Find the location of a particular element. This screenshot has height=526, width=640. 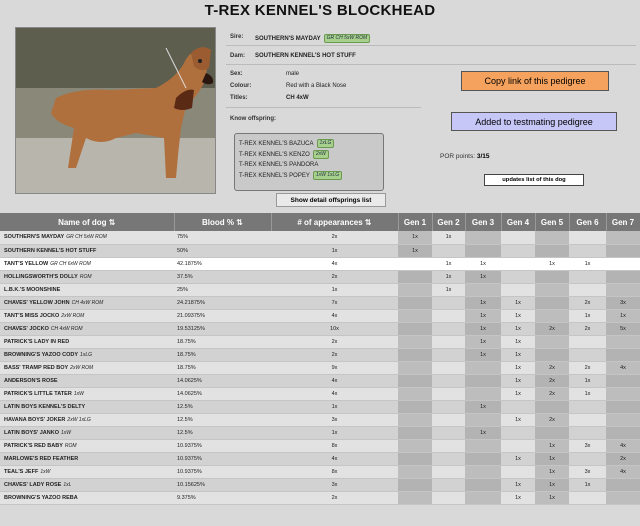

dog-name-cell: ANDERSON'S ROSE is located at coordinates (87, 381).